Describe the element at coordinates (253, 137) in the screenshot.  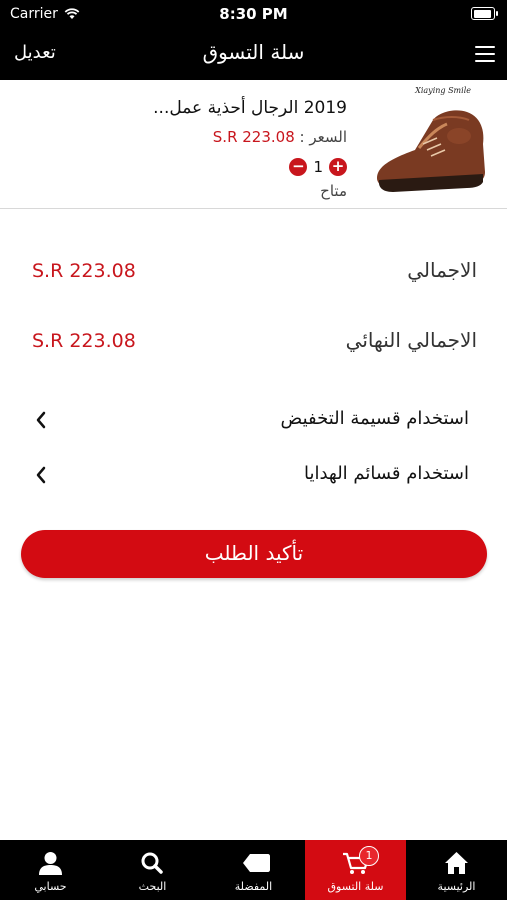
I see `price-value: S.R 223.08` at that location.